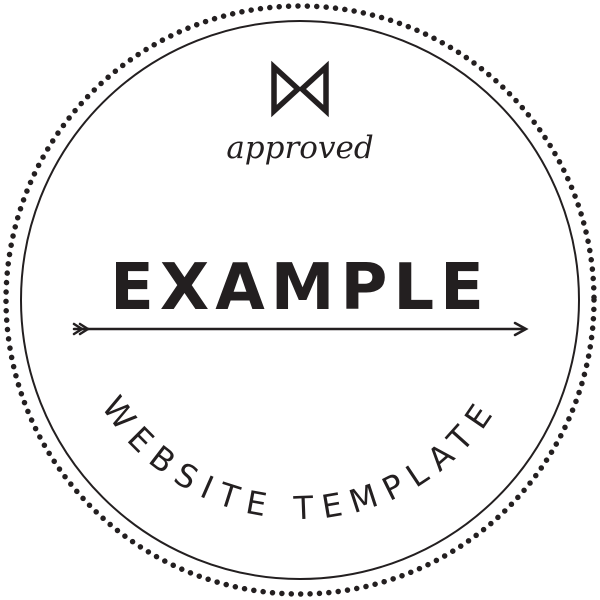  Describe the element at coordinates (300, 89) in the screenshot. I see `bowtie-icon` at that location.